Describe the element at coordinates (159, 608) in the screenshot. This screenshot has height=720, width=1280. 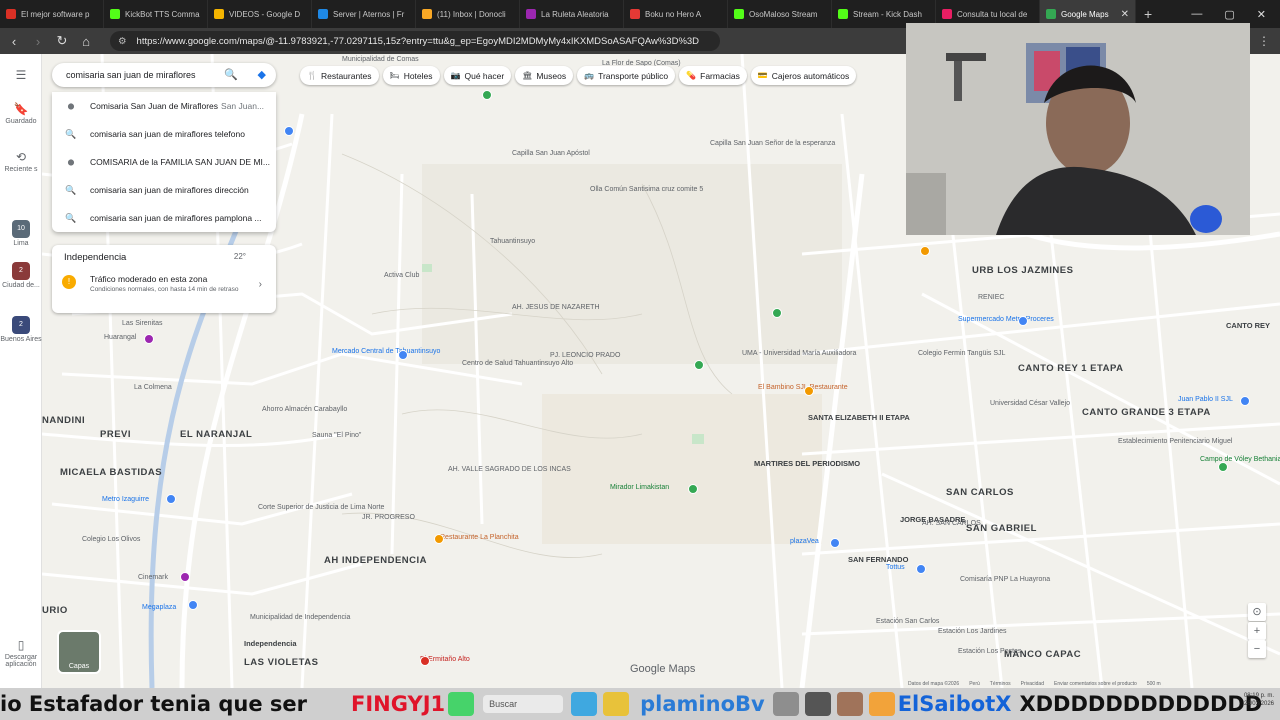
I see `map-label: Megaplaza` at that location.